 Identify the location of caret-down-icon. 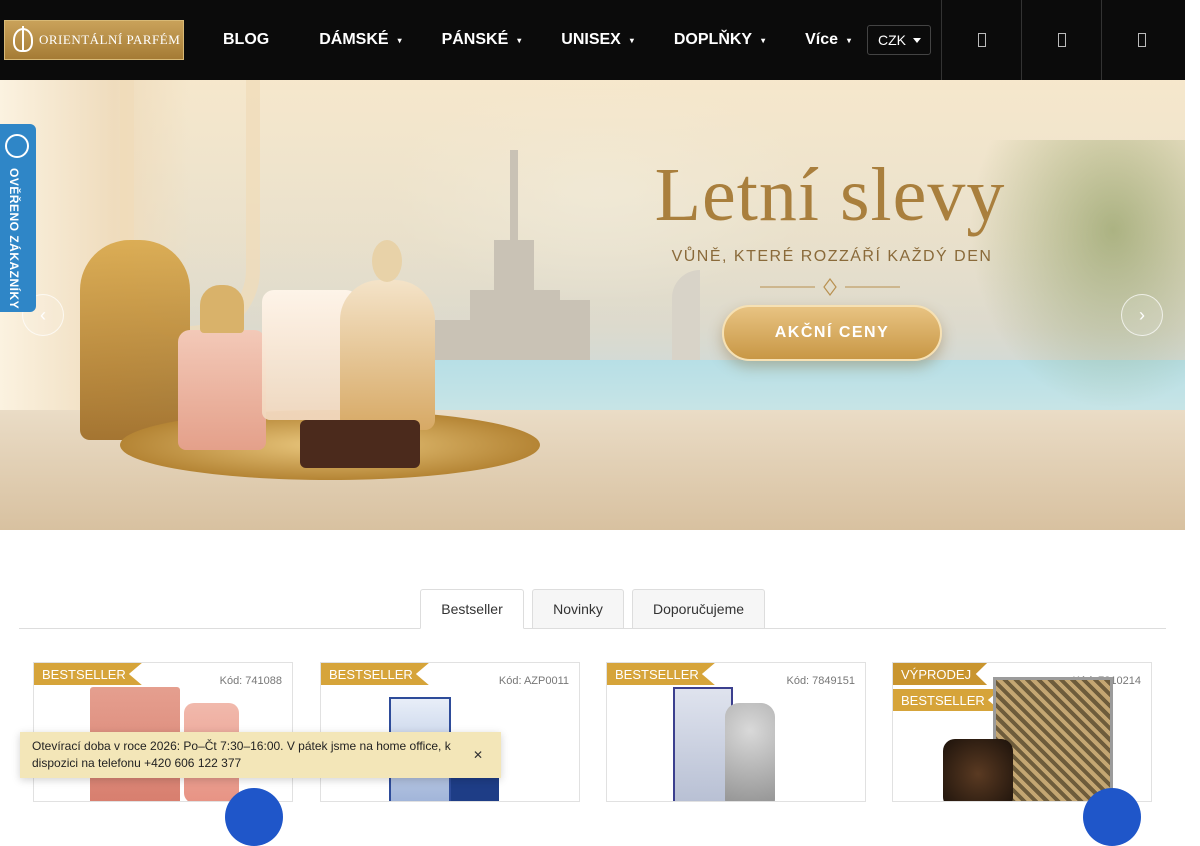
(917, 40).